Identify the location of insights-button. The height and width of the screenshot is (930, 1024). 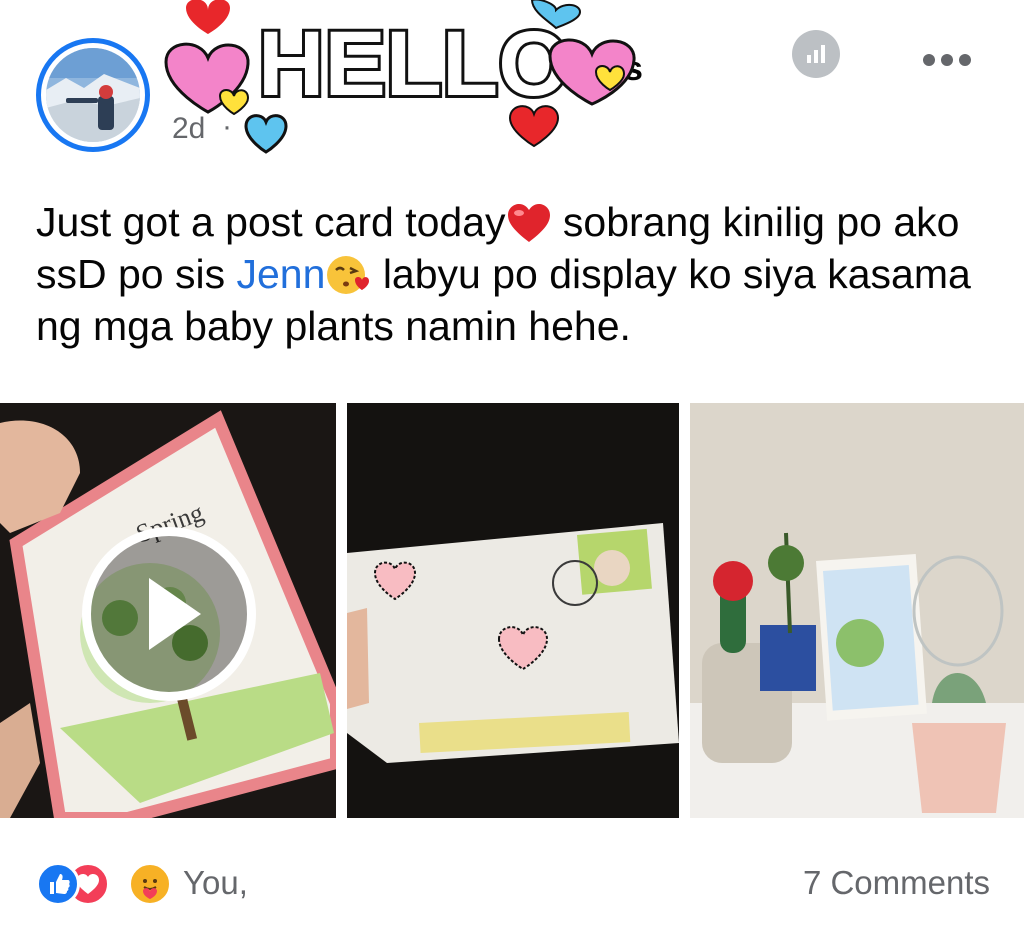
(816, 54).